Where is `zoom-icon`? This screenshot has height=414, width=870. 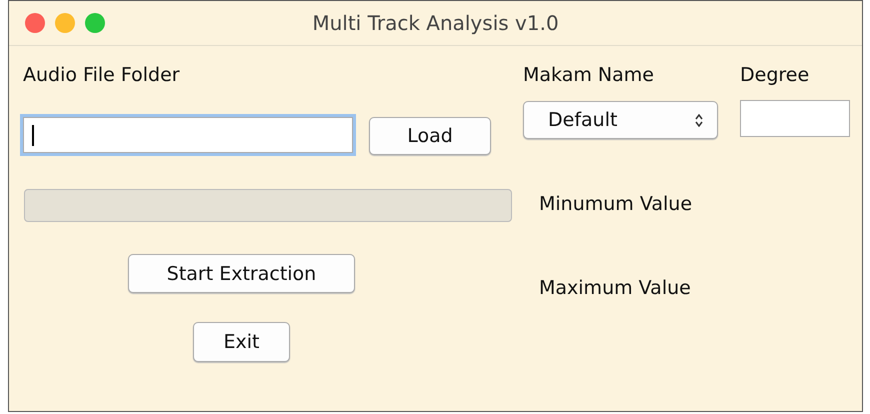 zoom-icon is located at coordinates (95, 23).